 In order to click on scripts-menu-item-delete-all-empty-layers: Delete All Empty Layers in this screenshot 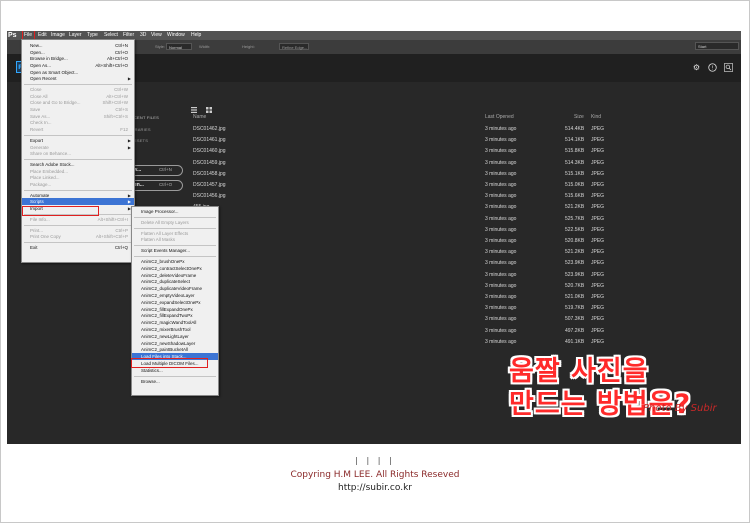, I will do `click(175, 222)`.